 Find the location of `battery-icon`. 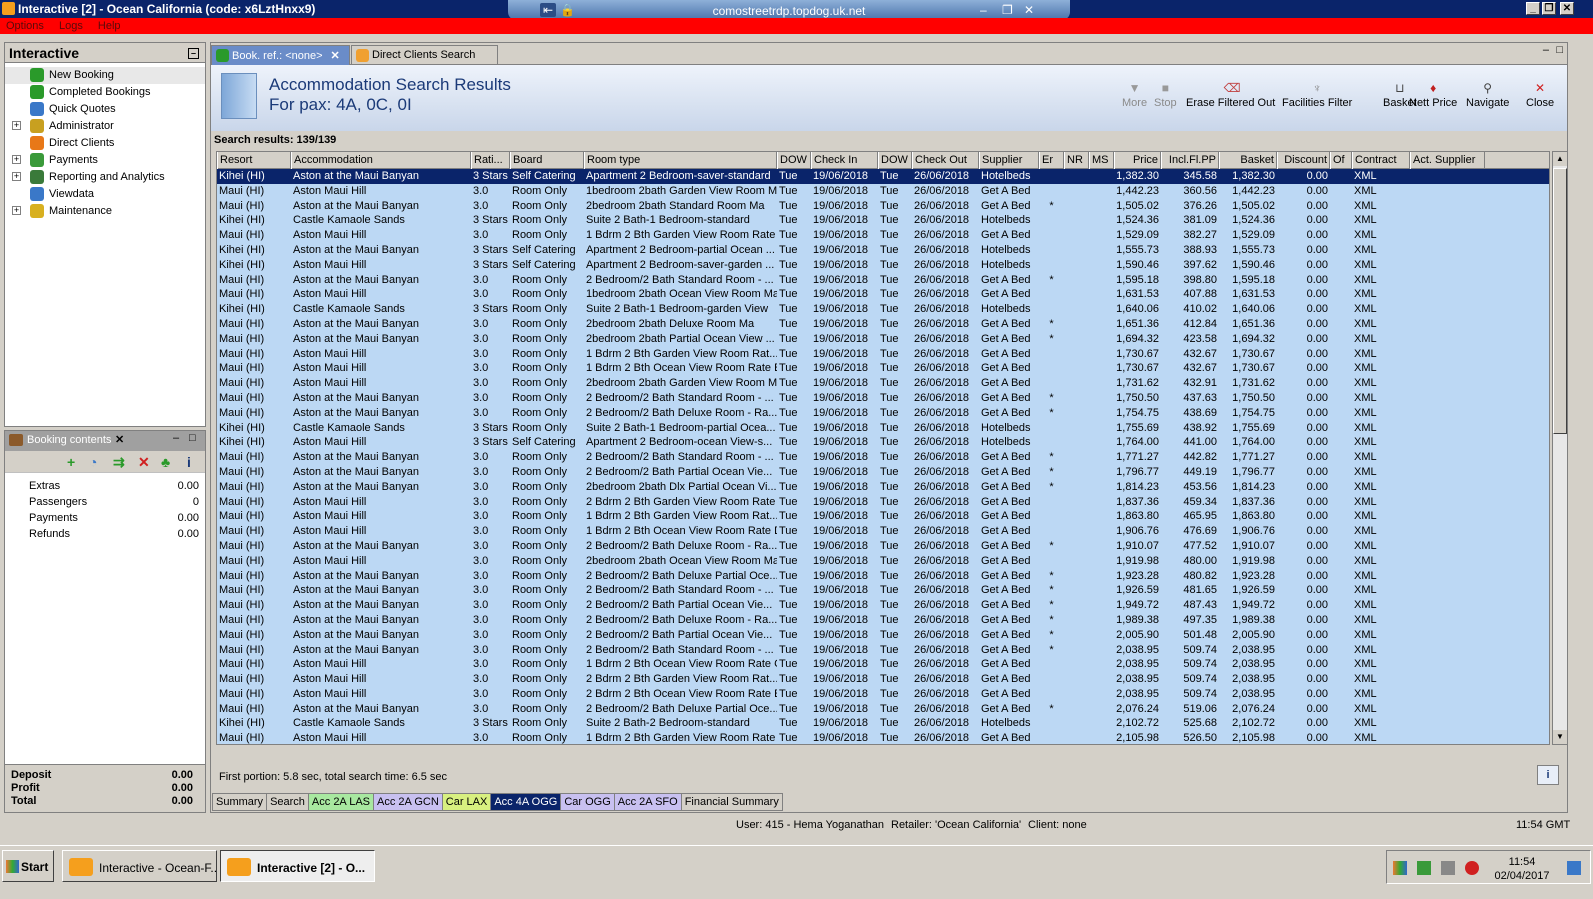

battery-icon is located at coordinates (1424, 868).